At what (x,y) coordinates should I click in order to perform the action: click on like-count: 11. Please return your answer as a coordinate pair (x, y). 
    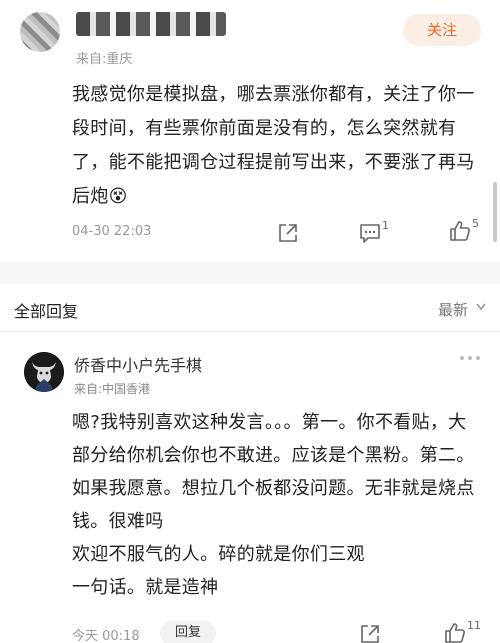
    Looking at the image, I should click on (474, 625).